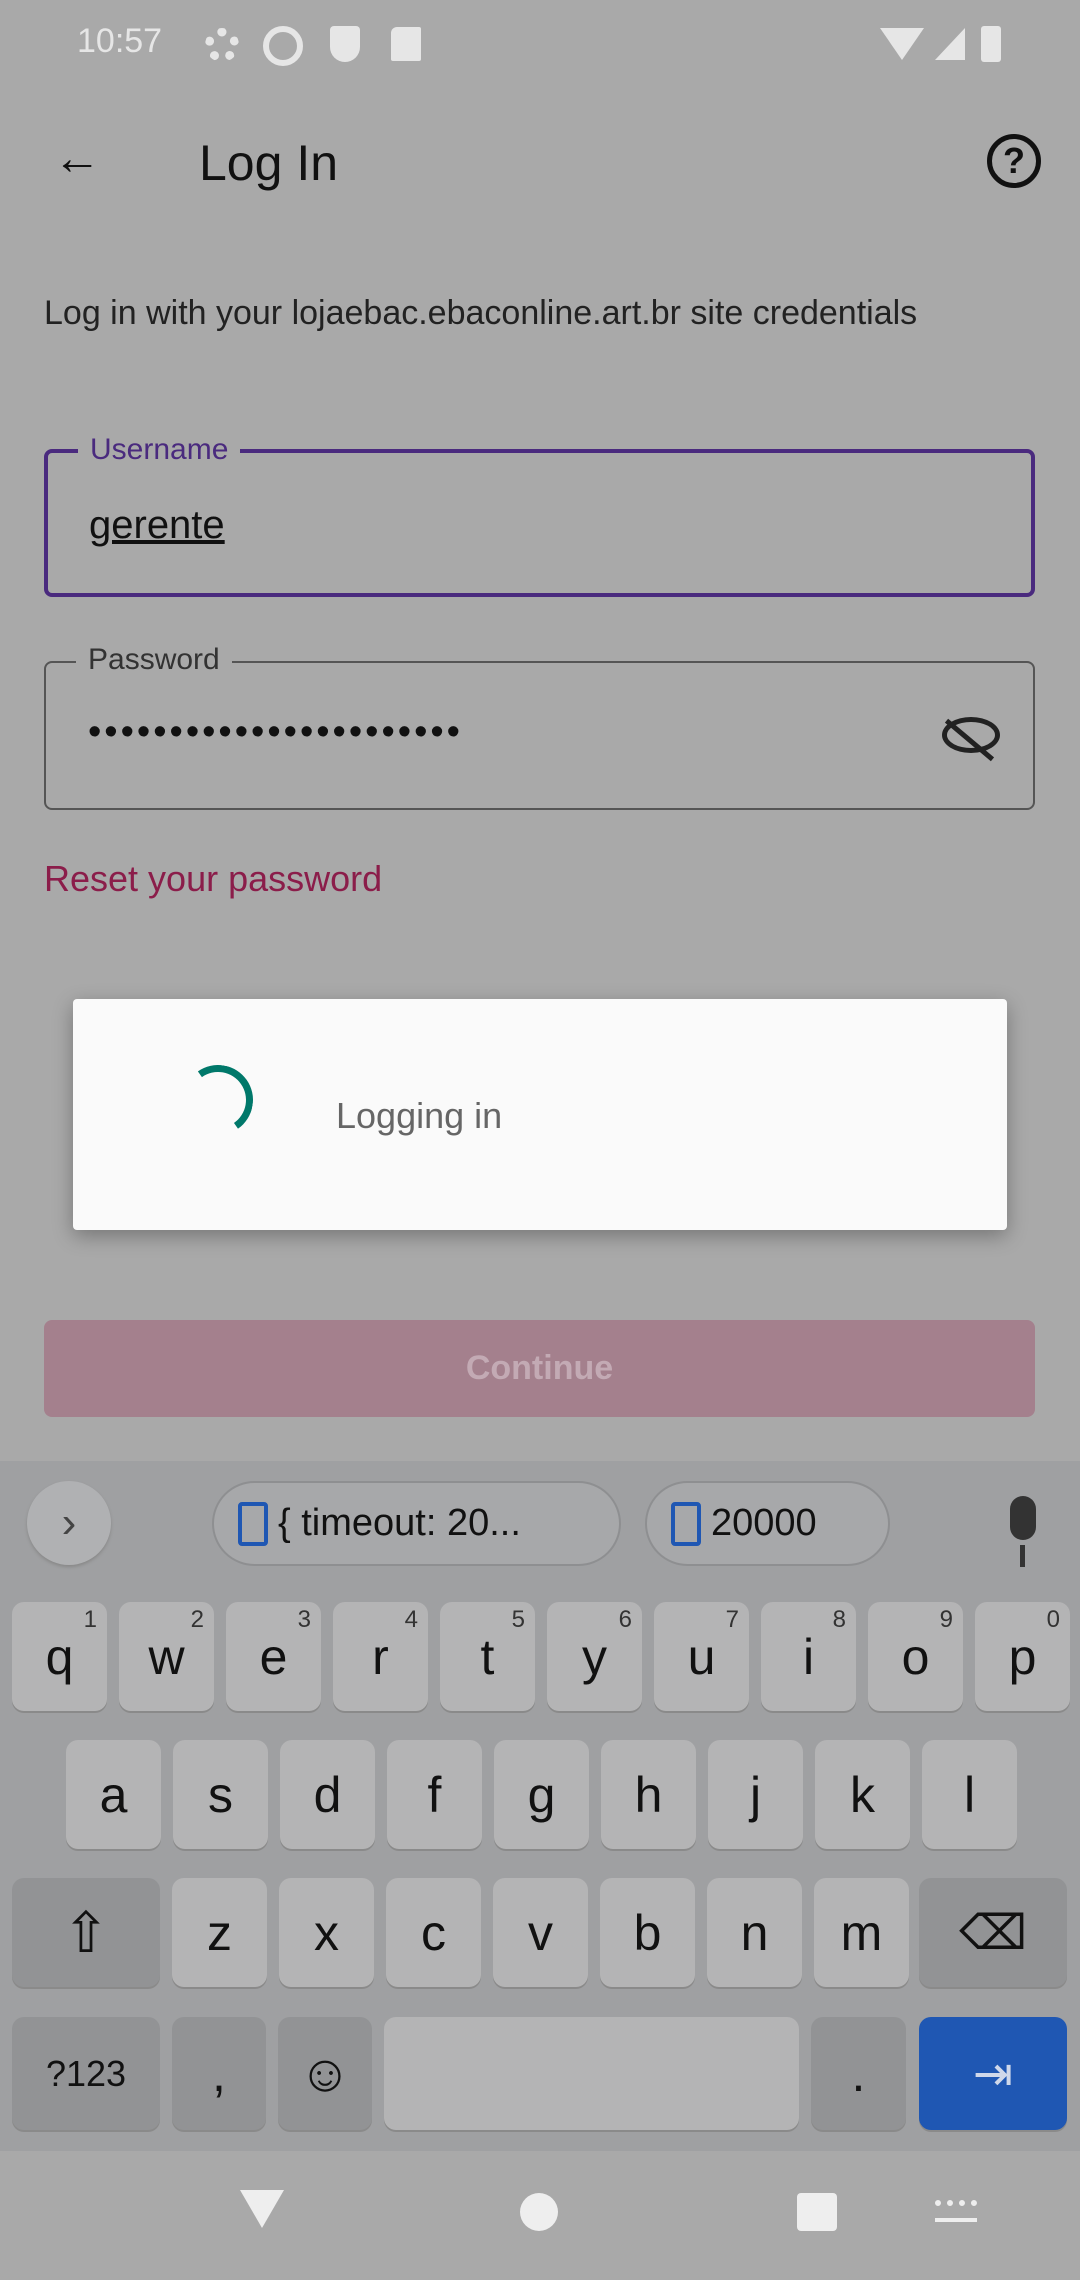  What do you see at coordinates (1022, 1656) in the screenshot?
I see `key-p: p0` at bounding box center [1022, 1656].